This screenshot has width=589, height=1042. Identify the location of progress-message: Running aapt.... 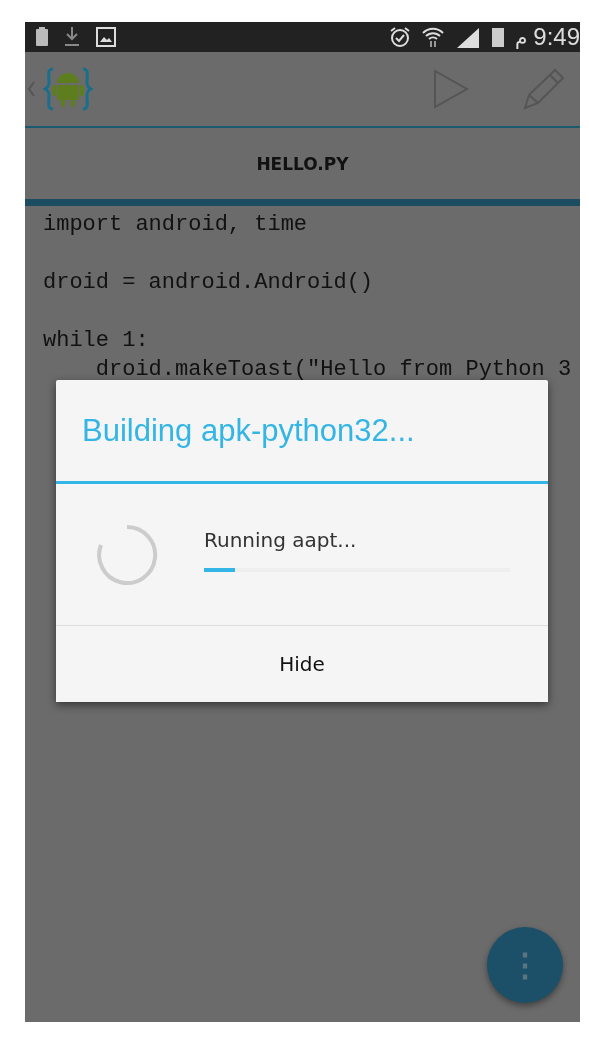
(281, 539).